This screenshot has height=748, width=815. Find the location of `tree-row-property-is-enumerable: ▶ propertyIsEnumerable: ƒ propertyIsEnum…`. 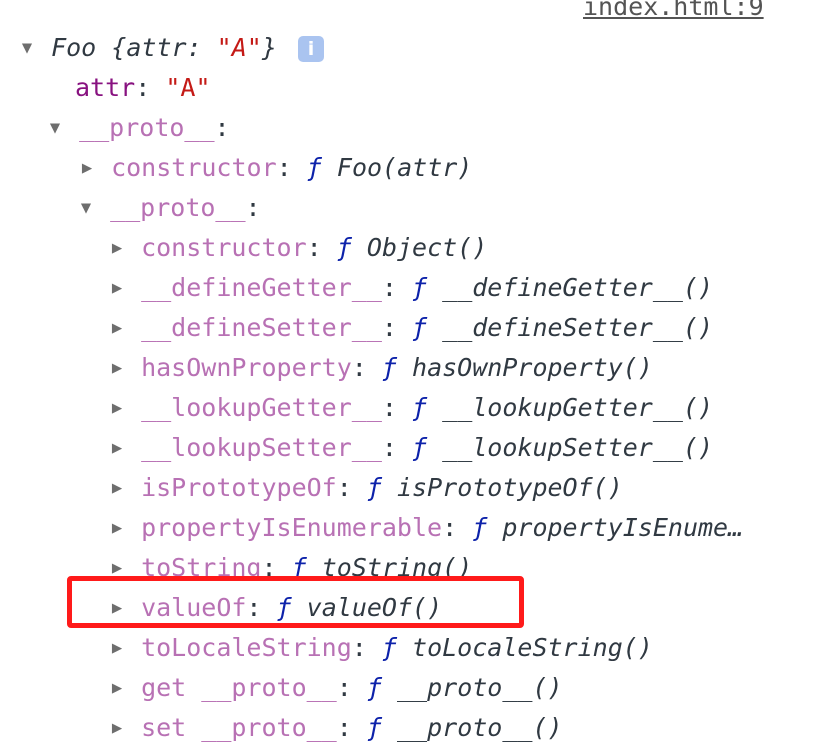

tree-row-property-is-enumerable: ▶ propertyIsEnumerable: ƒ propertyIsEnum… is located at coordinates (425, 528).